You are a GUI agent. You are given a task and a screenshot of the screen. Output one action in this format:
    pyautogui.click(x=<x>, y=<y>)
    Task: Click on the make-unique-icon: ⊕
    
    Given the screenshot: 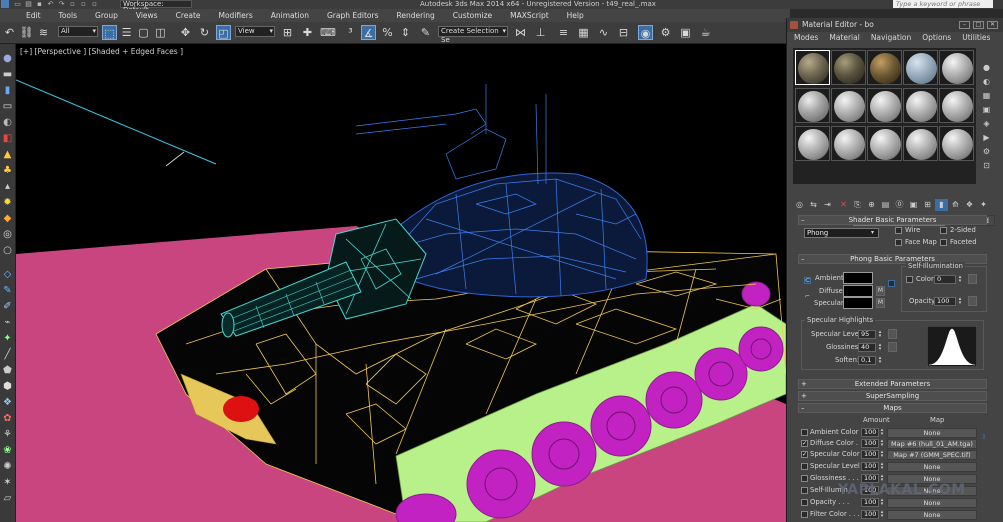 What is the action you would take?
    pyautogui.click(x=871, y=205)
    